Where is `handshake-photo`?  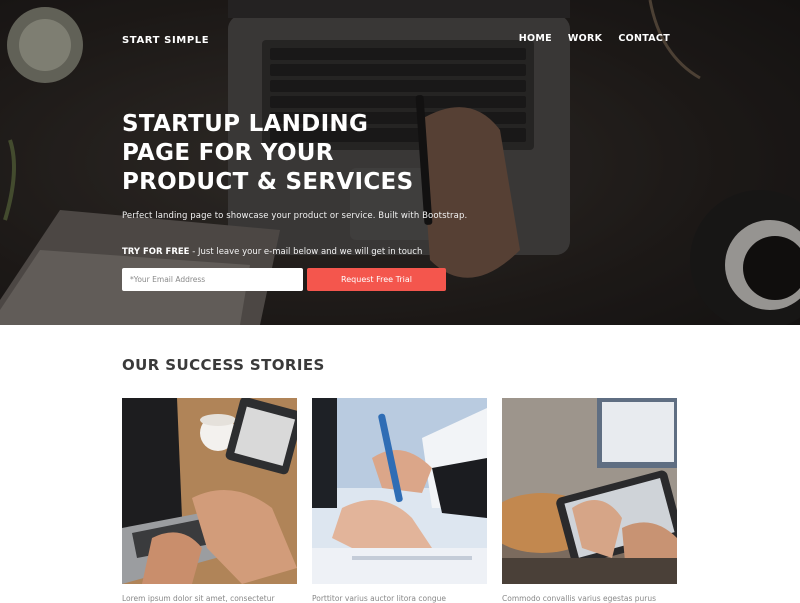
handshake-photo is located at coordinates (399, 491).